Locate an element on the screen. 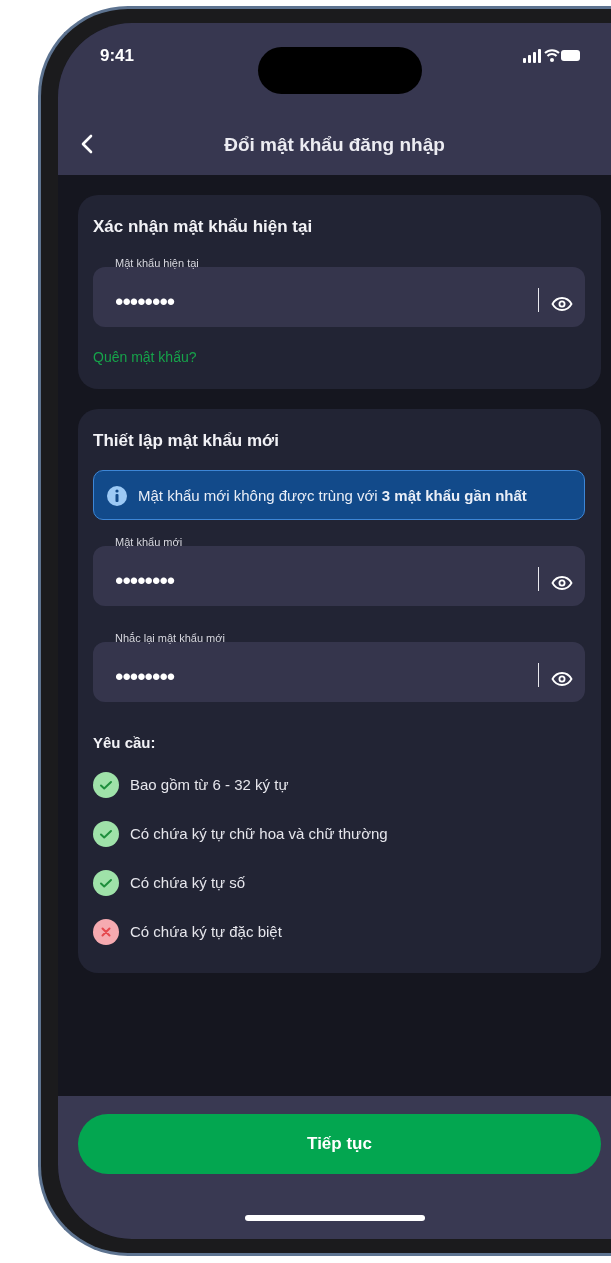 The height and width of the screenshot is (1263, 611). requirement-text: Có chứa ký tự chữ hoa và chữ thường is located at coordinates (259, 834).